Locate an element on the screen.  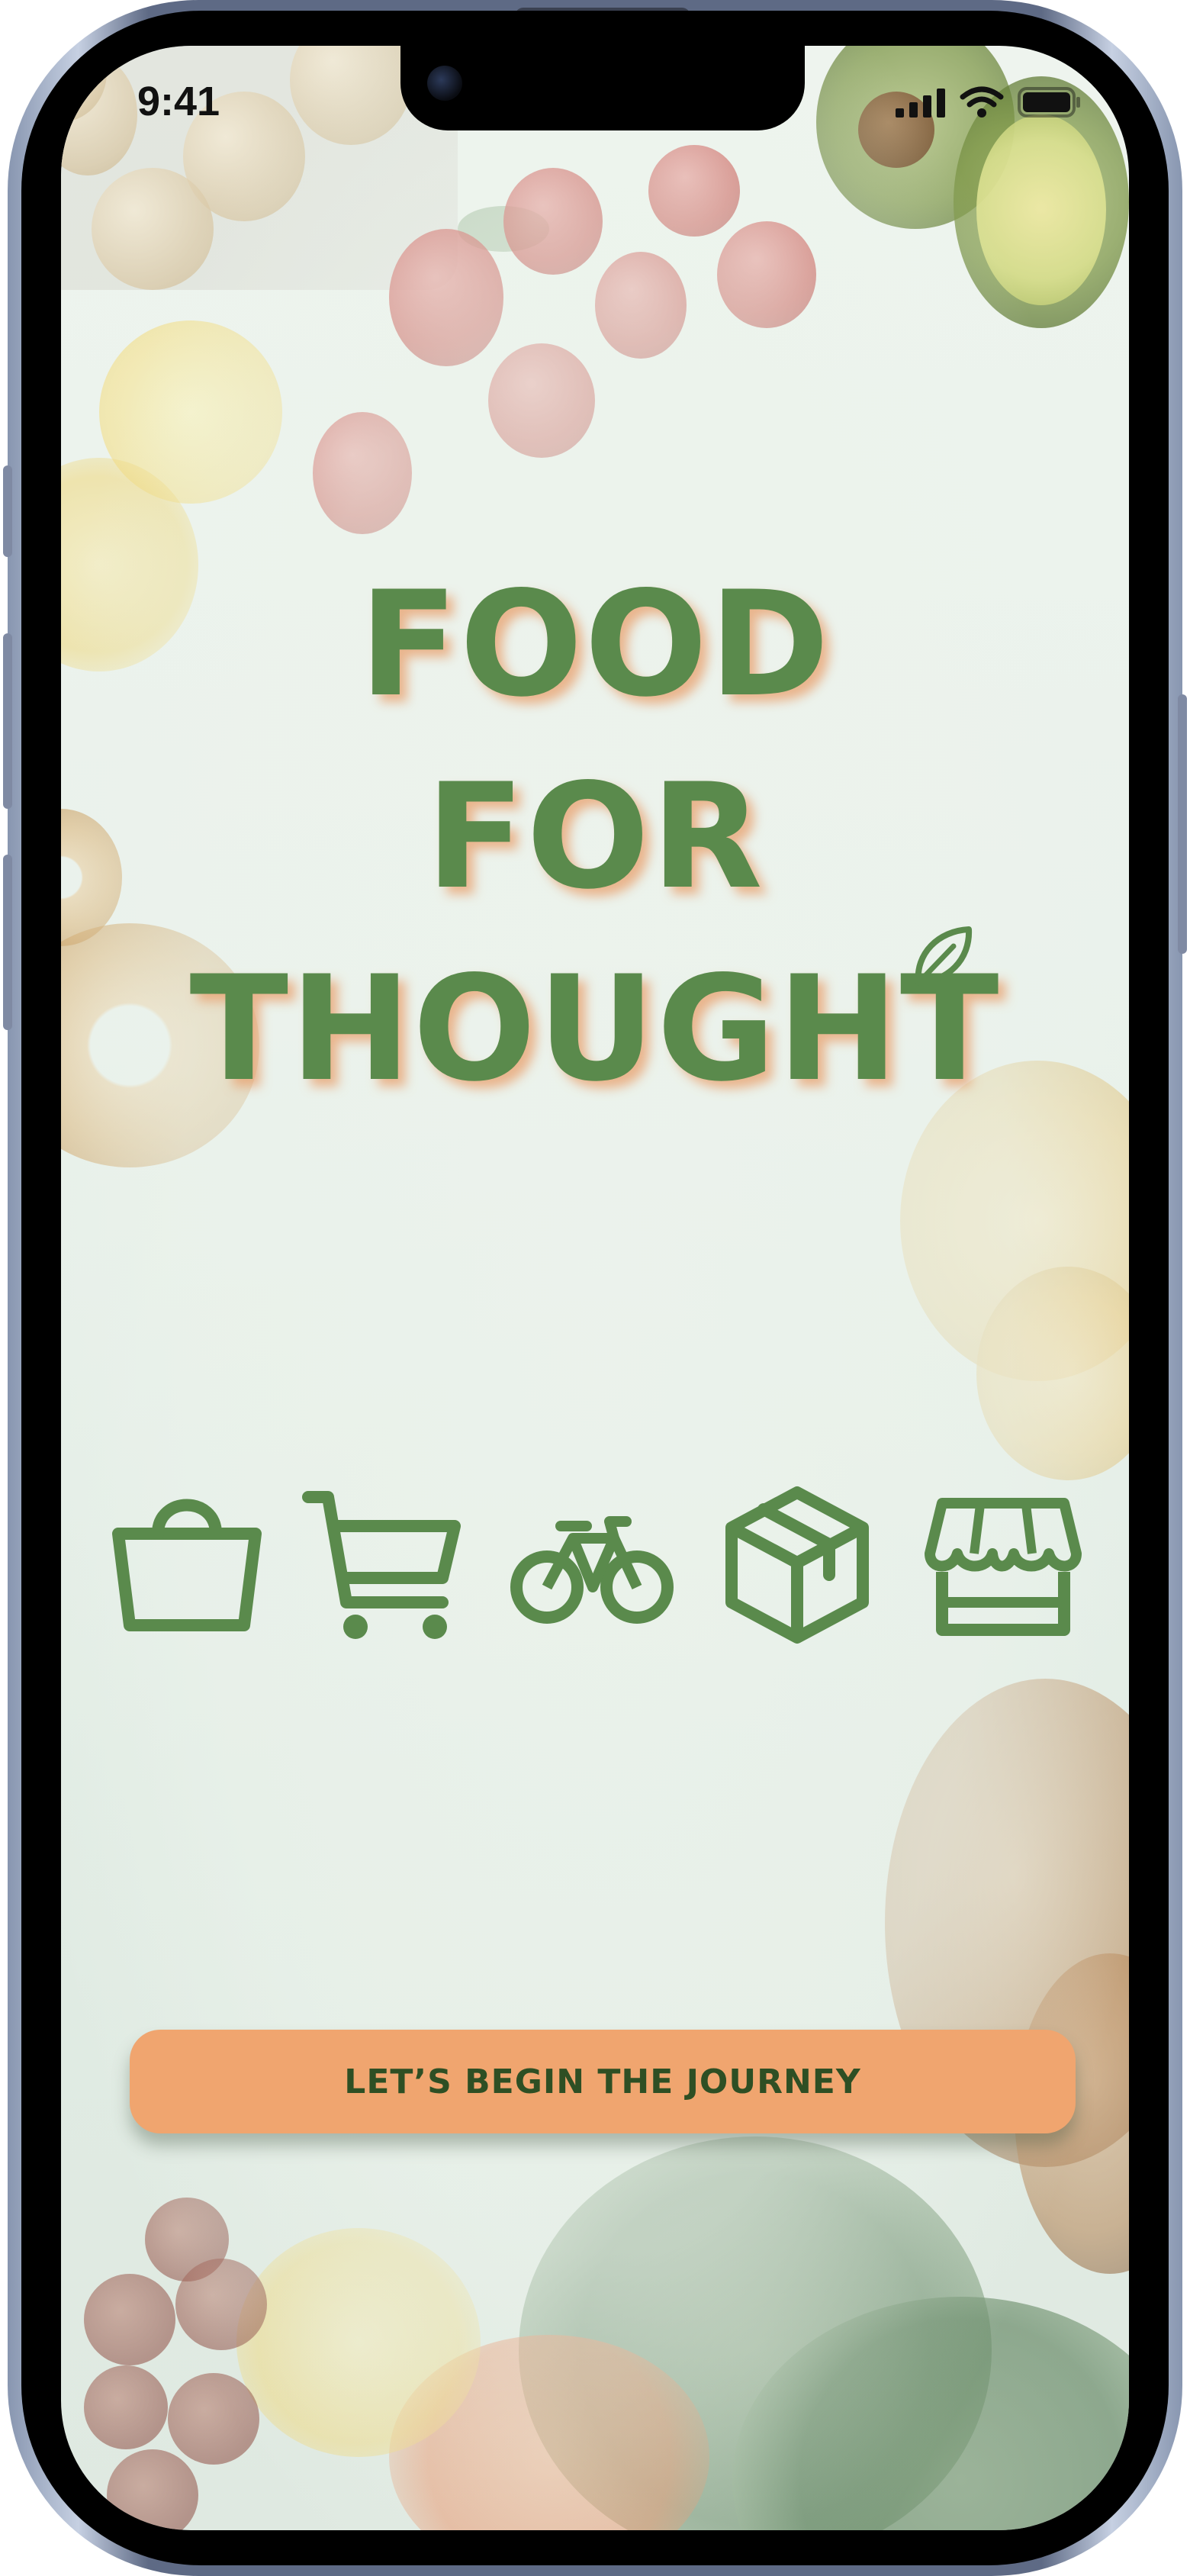
cellular-signal-icon is located at coordinates (920, 103).